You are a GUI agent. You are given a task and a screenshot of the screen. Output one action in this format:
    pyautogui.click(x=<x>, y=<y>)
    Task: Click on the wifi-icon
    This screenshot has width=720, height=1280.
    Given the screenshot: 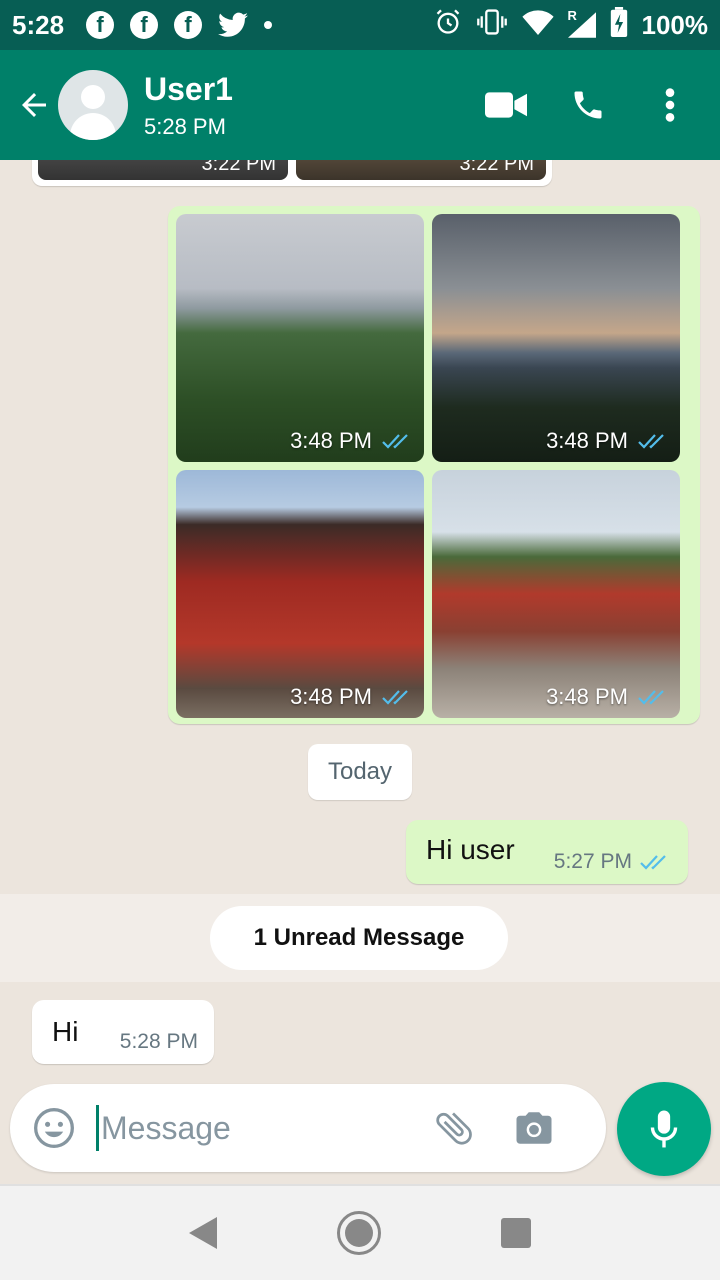 What is the action you would take?
    pyautogui.click(x=537, y=25)
    